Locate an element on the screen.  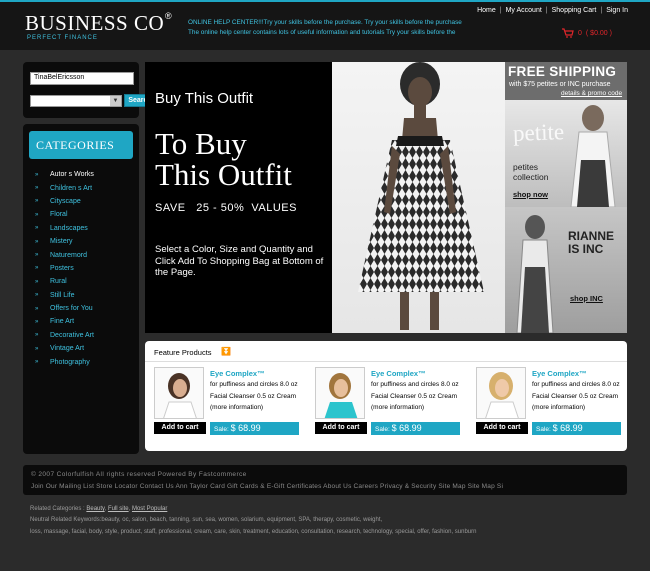
nav-sign-in: Sign In is located at coordinates (617, 10).